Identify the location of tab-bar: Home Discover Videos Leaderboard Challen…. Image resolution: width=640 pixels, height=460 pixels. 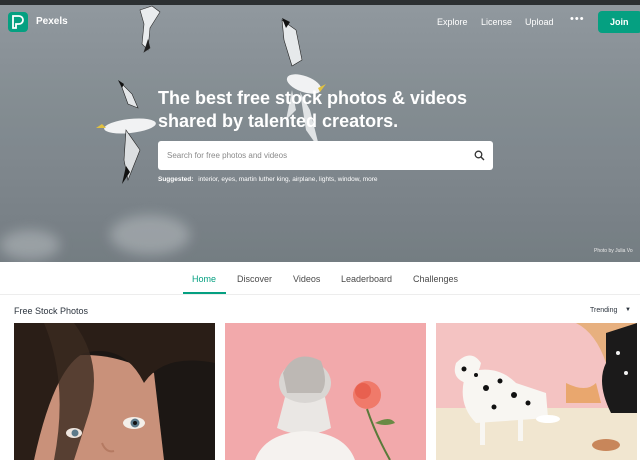
(320, 278).